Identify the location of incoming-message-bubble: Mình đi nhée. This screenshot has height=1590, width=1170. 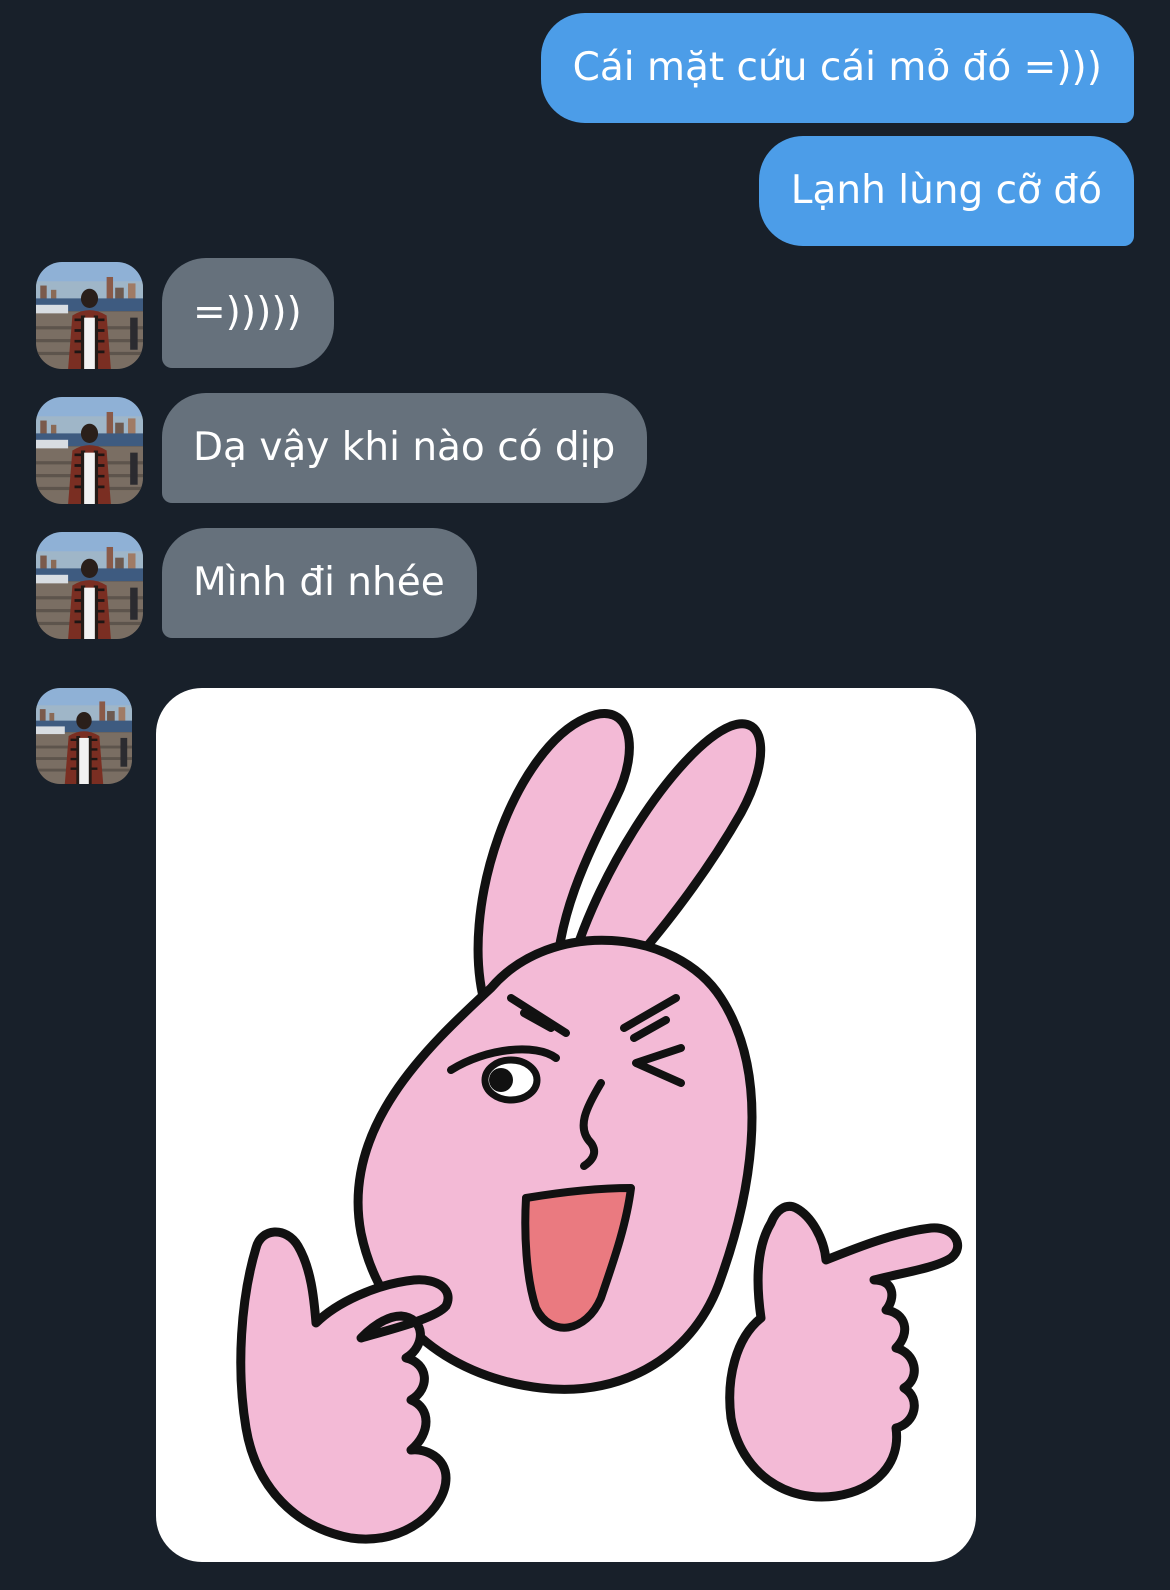
(319, 583).